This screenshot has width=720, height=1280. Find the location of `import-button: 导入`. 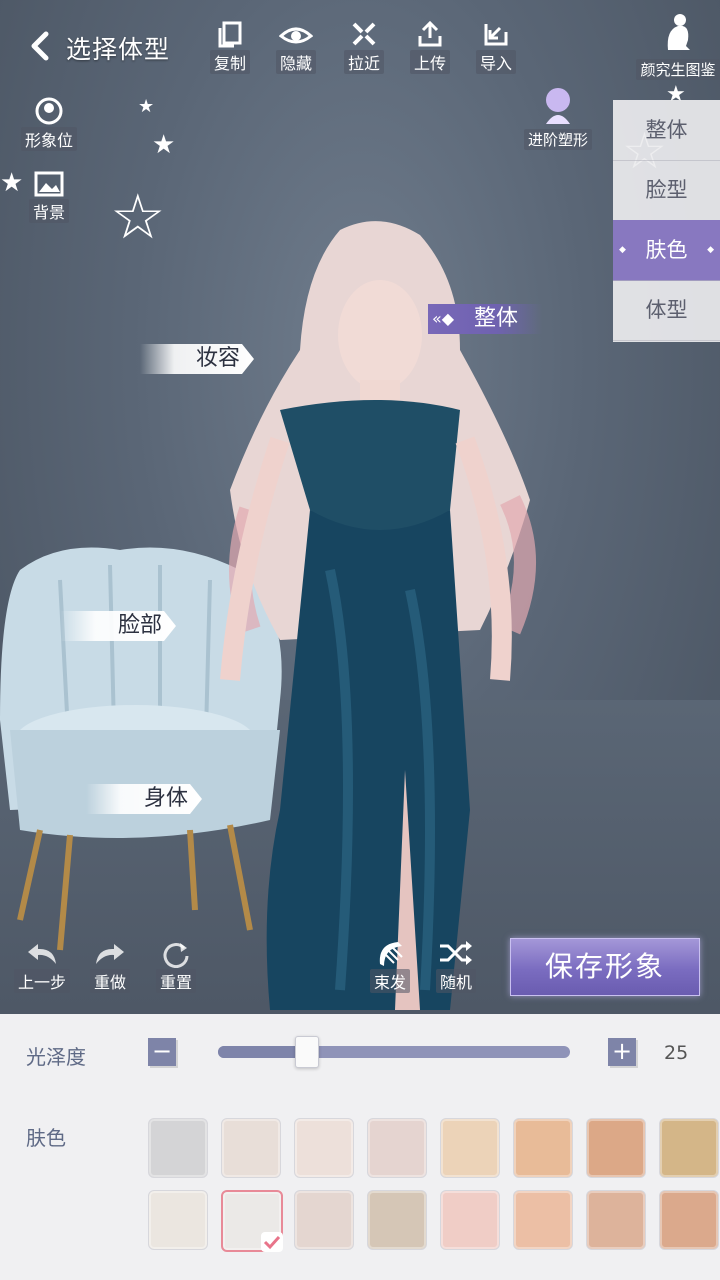

import-button: 导入 is located at coordinates (496, 47).